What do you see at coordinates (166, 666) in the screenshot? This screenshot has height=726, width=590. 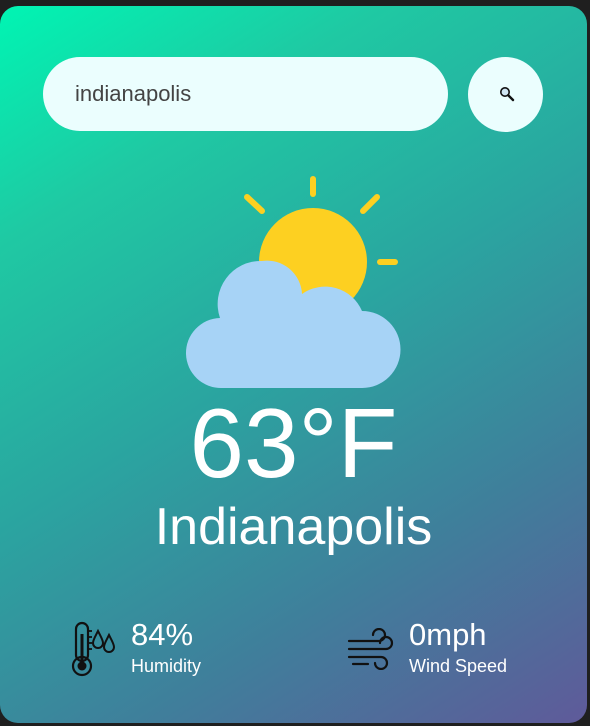 I see `humidity-label: Humidity` at bounding box center [166, 666].